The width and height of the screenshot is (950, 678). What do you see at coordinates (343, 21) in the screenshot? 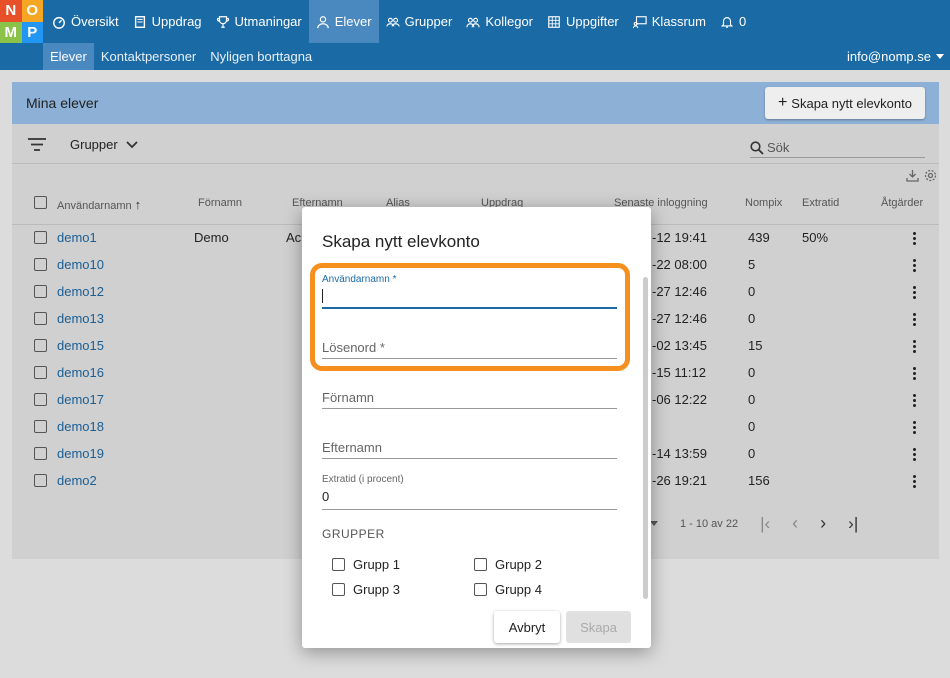
I see `nav-item-elever: Elever` at bounding box center [343, 21].